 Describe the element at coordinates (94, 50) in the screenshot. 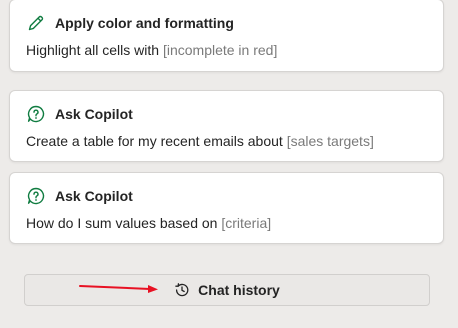

I see `prompt-text: Highlight all cells with` at that location.